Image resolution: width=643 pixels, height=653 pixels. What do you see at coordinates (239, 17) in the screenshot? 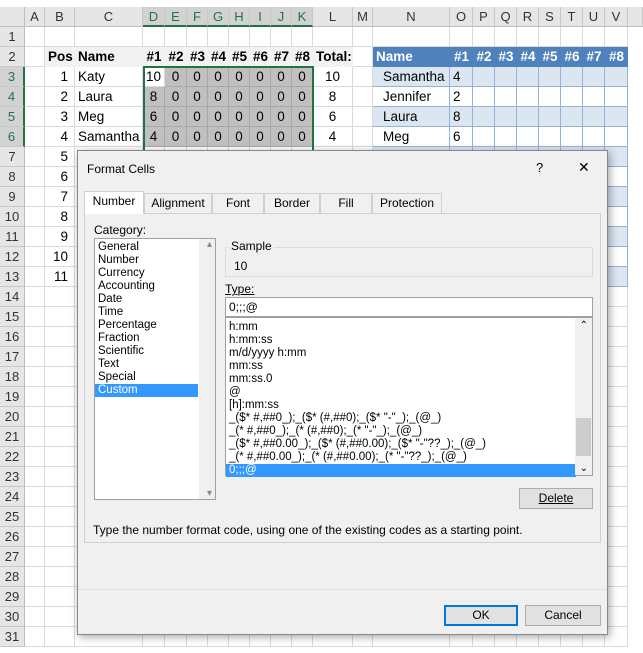
I see `column-header-H: H` at bounding box center [239, 17].